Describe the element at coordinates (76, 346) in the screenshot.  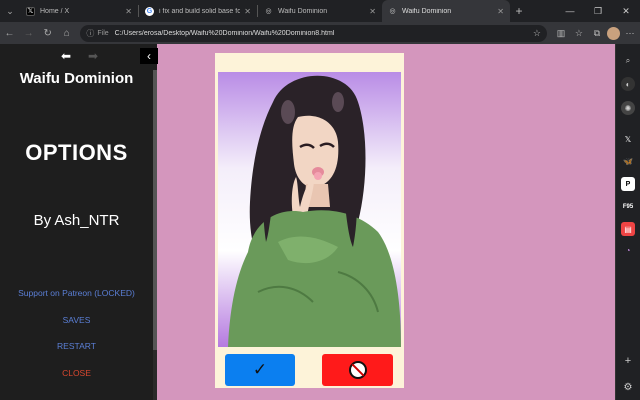
I see `restart-link: RESTART` at that location.